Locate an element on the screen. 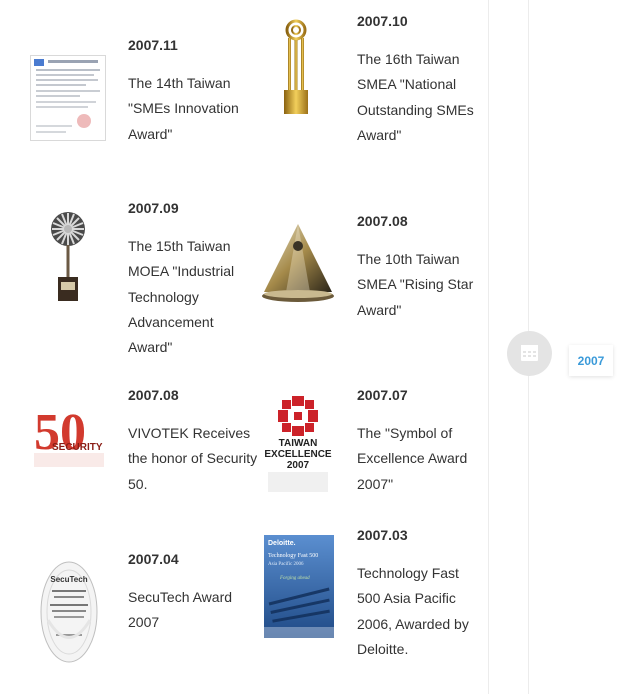  certificate-icon is located at coordinates (68, 98).